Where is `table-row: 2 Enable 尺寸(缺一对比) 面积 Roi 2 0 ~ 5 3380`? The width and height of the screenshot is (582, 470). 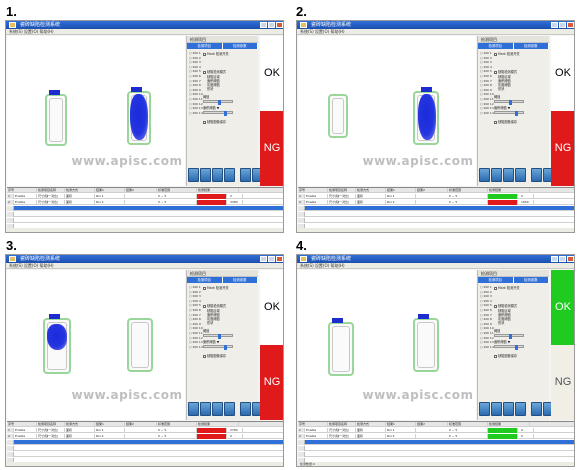 table-row: 2 Enable 尺寸(缺一对比) 面积 Roi 2 0 ~ 5 3380 is located at coordinates (145, 202).